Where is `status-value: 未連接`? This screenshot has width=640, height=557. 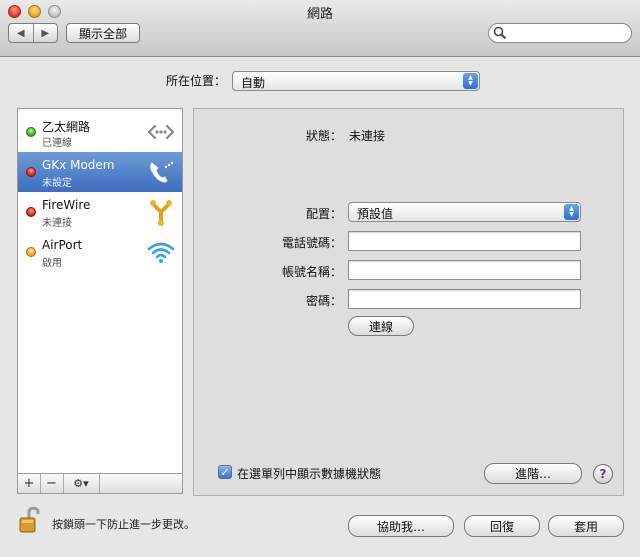
status-value: 未連接 is located at coordinates (367, 136).